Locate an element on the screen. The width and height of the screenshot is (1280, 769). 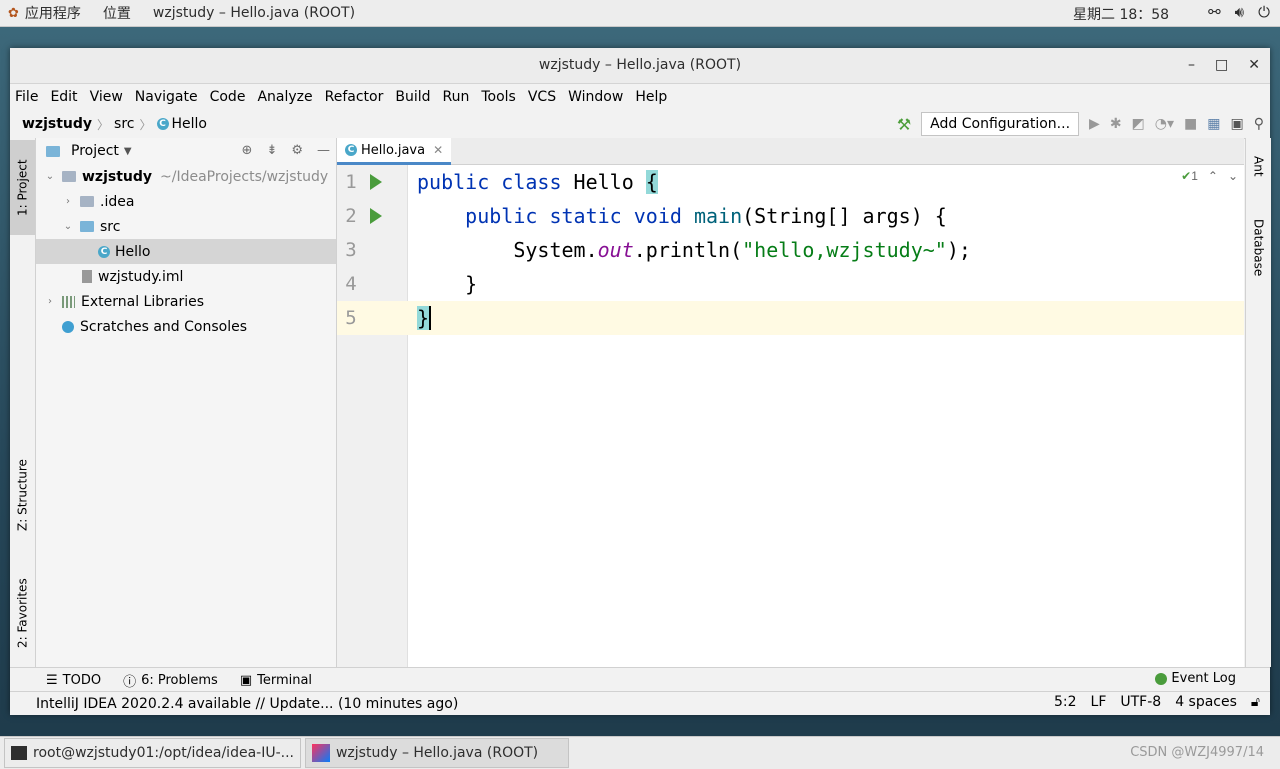
profile-icon: ◔▾ is located at coordinates (1164, 124).